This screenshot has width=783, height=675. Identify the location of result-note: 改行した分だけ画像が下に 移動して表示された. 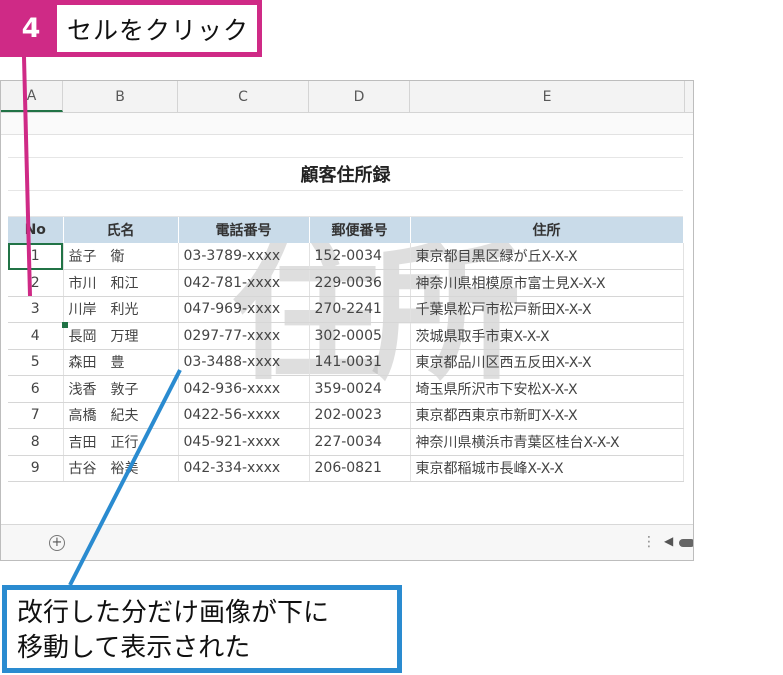
(202, 629).